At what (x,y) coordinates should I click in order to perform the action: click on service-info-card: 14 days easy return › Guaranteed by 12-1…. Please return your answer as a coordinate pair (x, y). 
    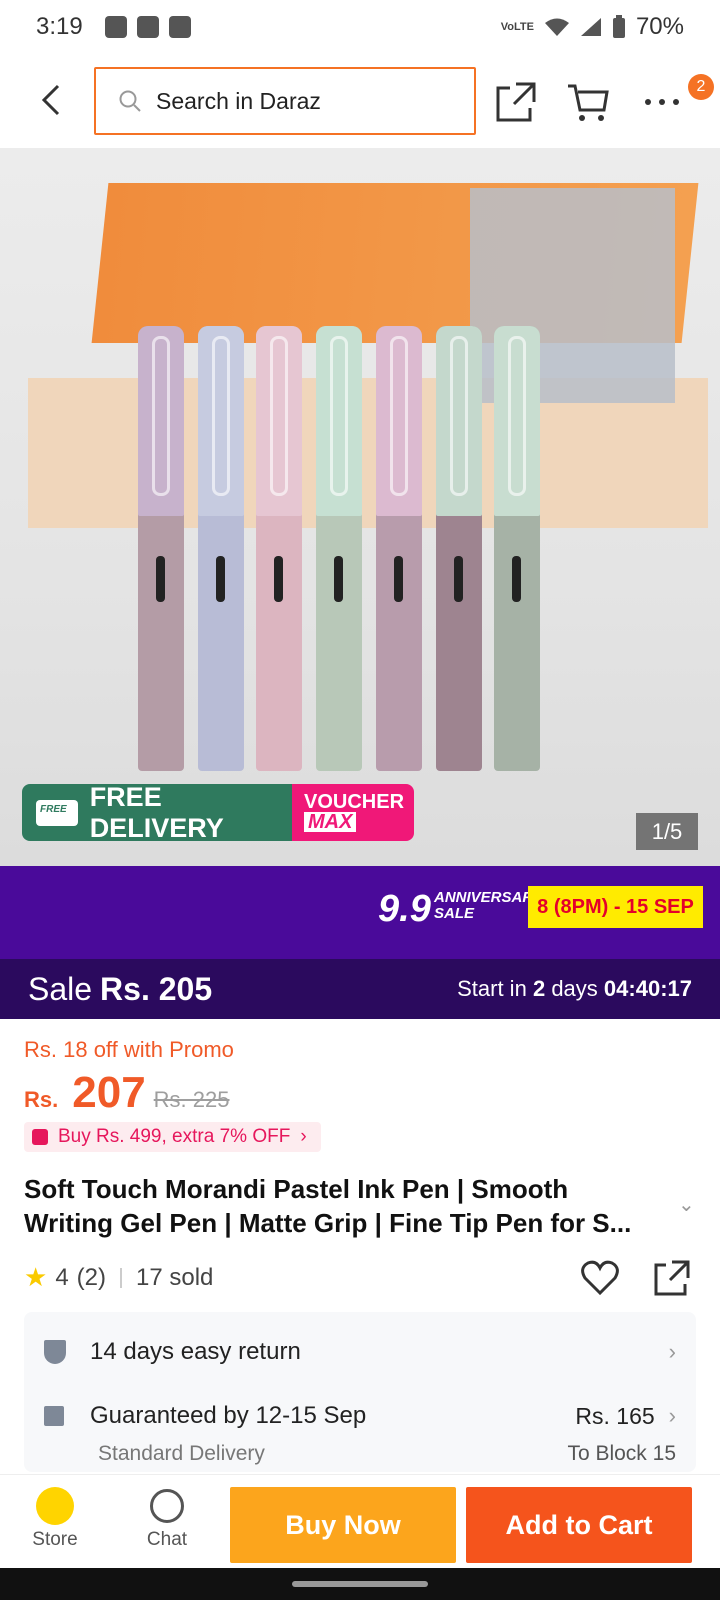
    Looking at the image, I should click on (360, 1392).